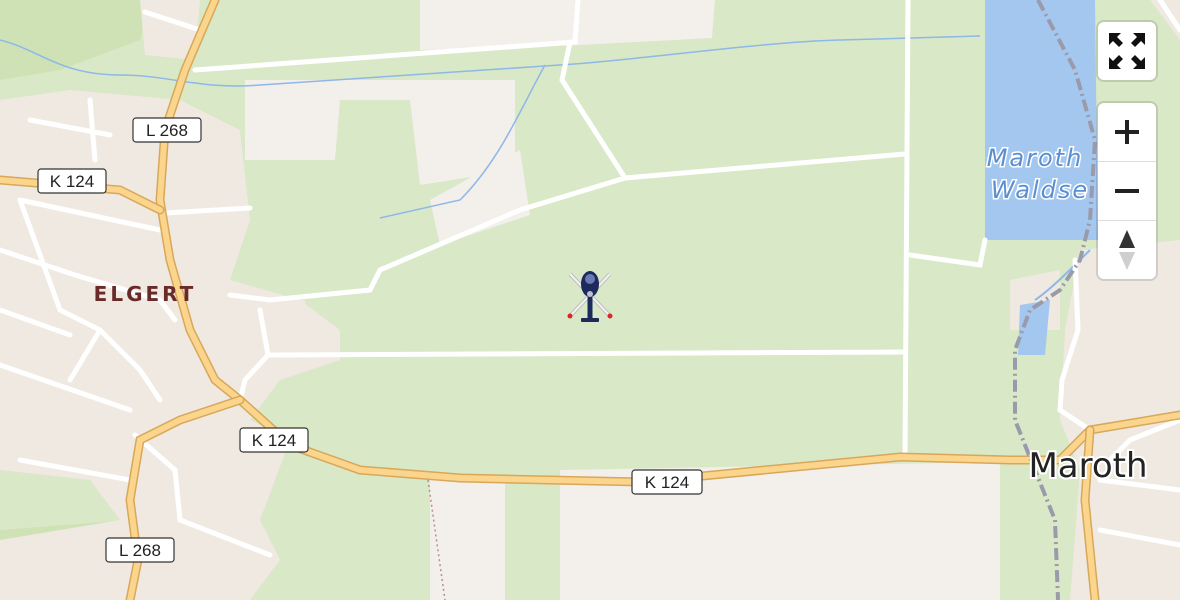 This screenshot has height=600, width=1180. I want to click on water-label-line-1: Maroth, so click(1035, 158).